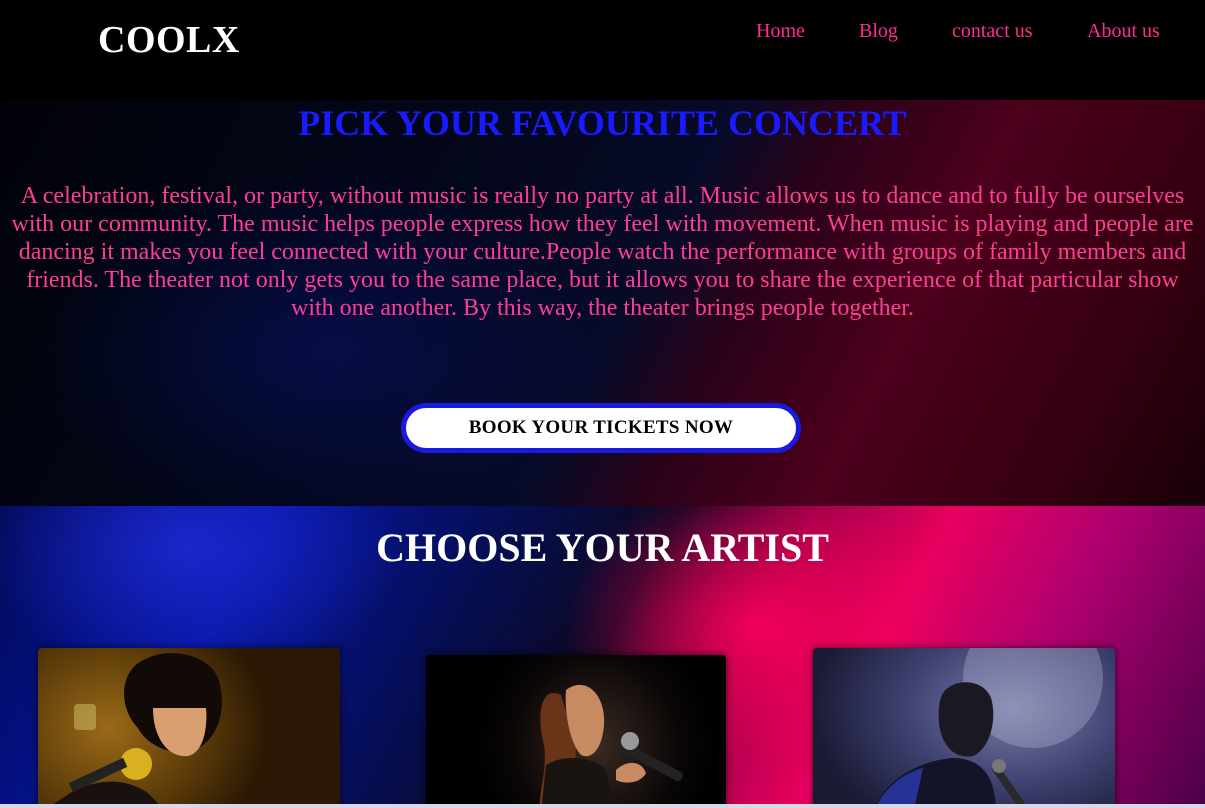  What do you see at coordinates (780, 31) in the screenshot?
I see `nav-link-home: Home` at bounding box center [780, 31].